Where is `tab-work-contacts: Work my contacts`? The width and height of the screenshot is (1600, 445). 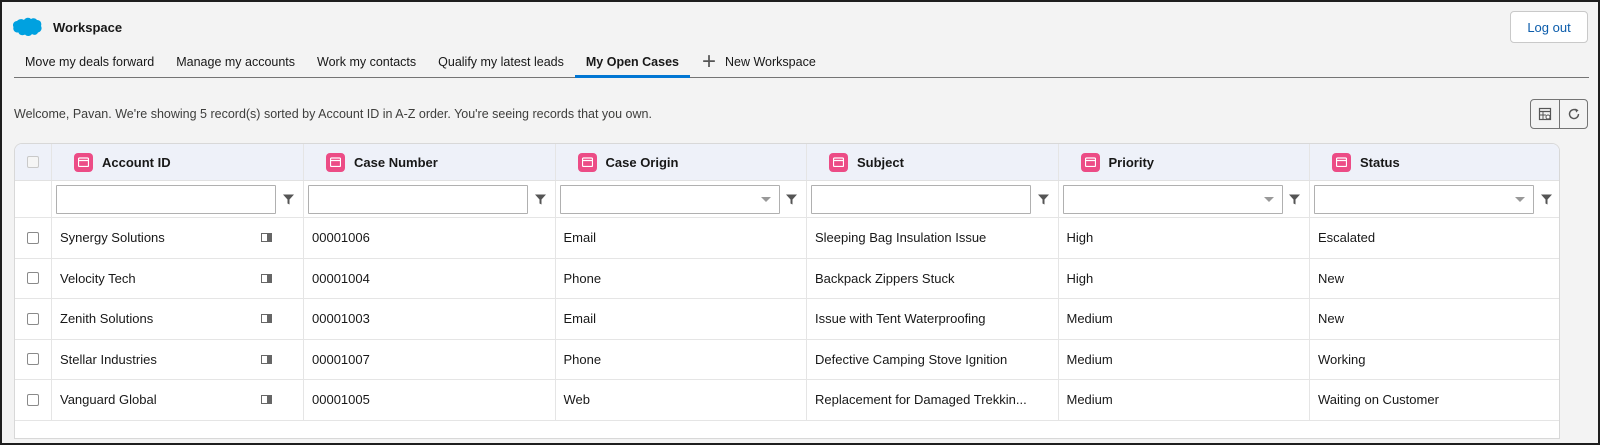 tab-work-contacts: Work my contacts is located at coordinates (366, 61).